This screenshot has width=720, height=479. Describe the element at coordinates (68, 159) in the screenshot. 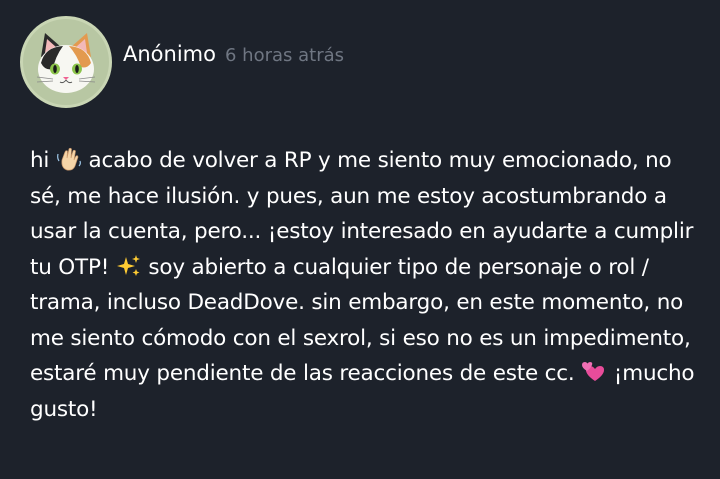

I see `waving-hand-emoji` at that location.